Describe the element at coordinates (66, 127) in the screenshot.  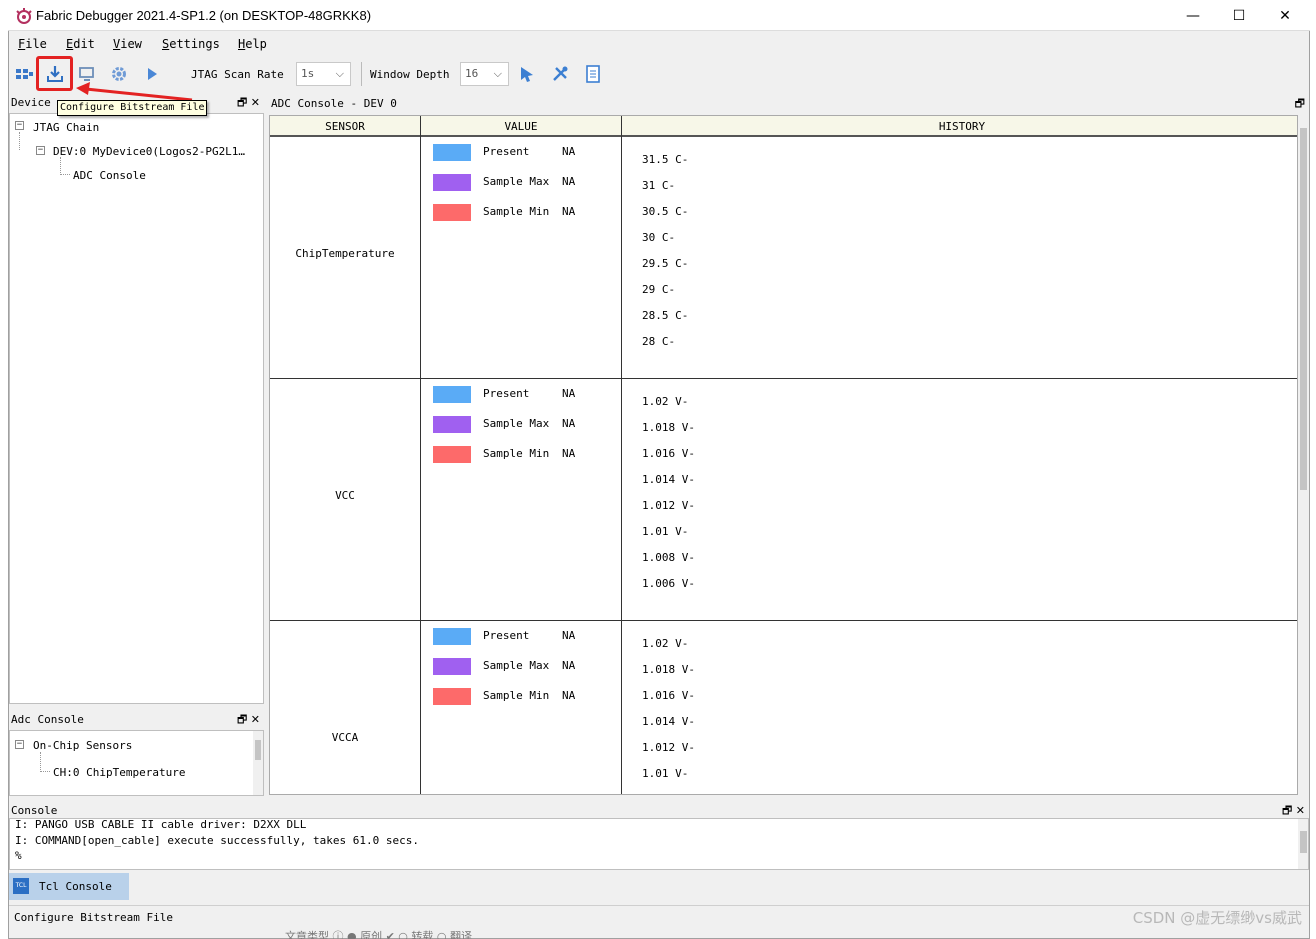
I see `tree-item-jtag-chain: JTAG Chain` at that location.